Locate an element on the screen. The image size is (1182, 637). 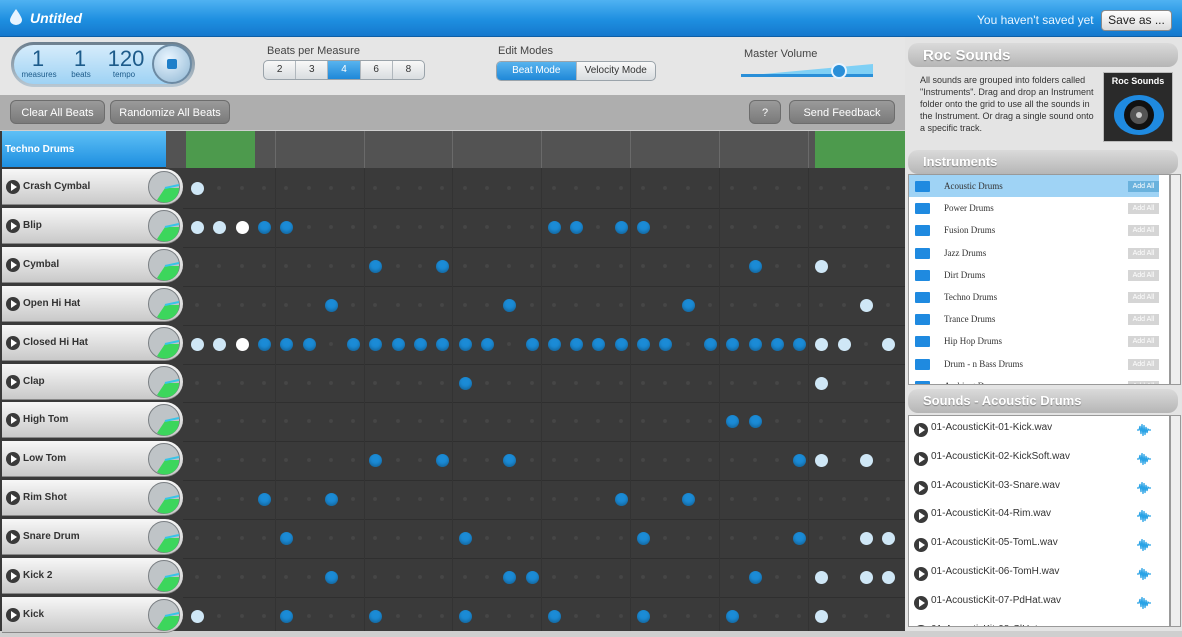
add-all-button: Add All is located at coordinates (1143, 320).